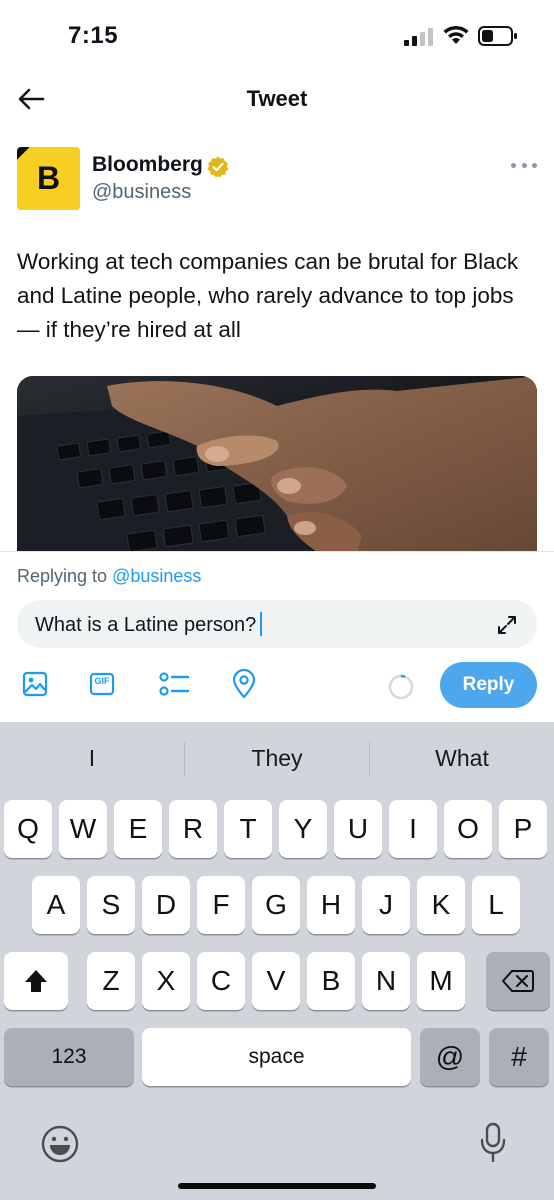 This screenshot has width=554, height=1200. What do you see at coordinates (331, 981) in the screenshot?
I see `key-letter: B` at bounding box center [331, 981].